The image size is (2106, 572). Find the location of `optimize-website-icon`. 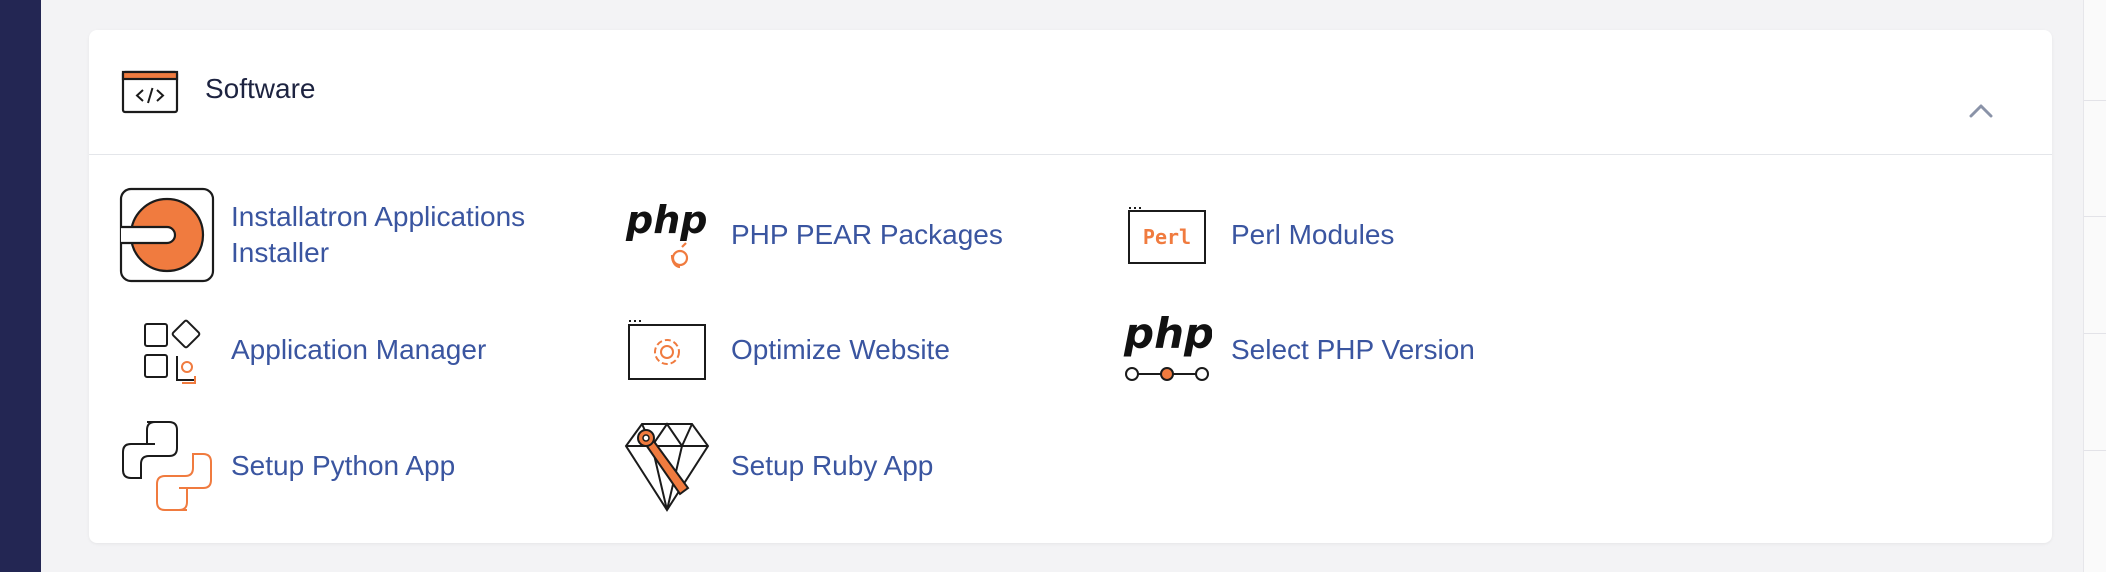

optimize-website-icon is located at coordinates (667, 350).